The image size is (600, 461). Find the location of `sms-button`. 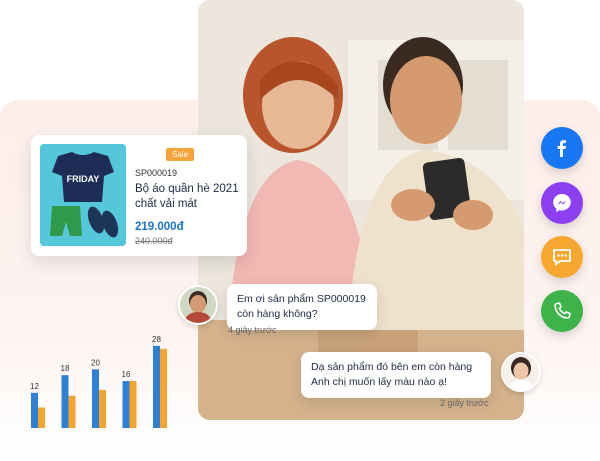

sms-button is located at coordinates (562, 257).